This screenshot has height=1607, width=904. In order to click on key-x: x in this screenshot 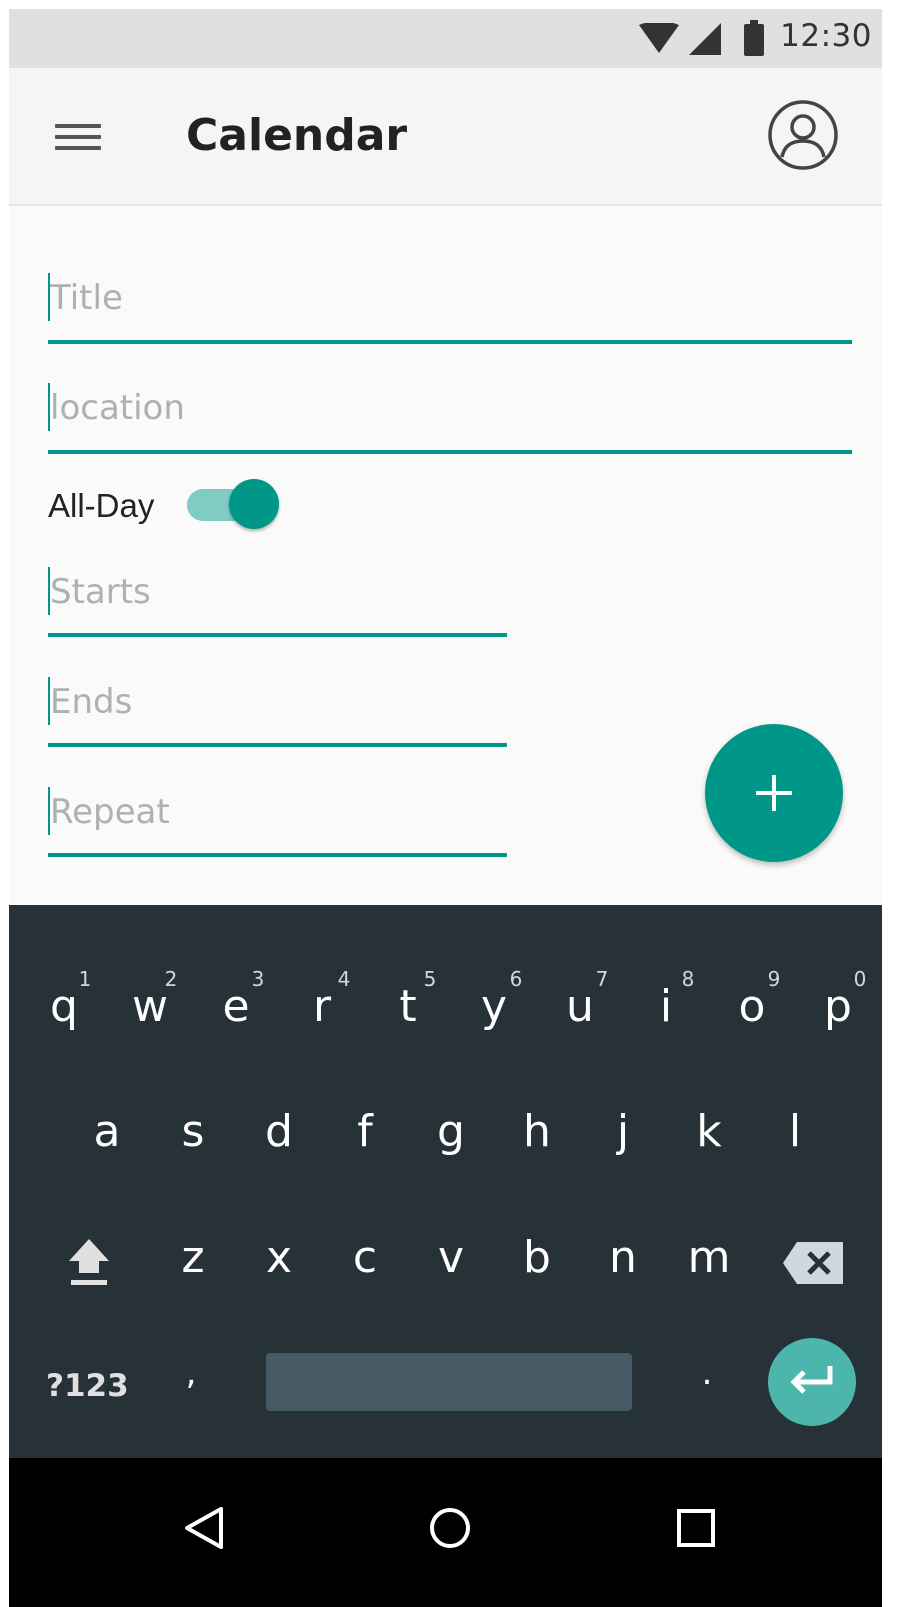, I will do `click(279, 1257)`.